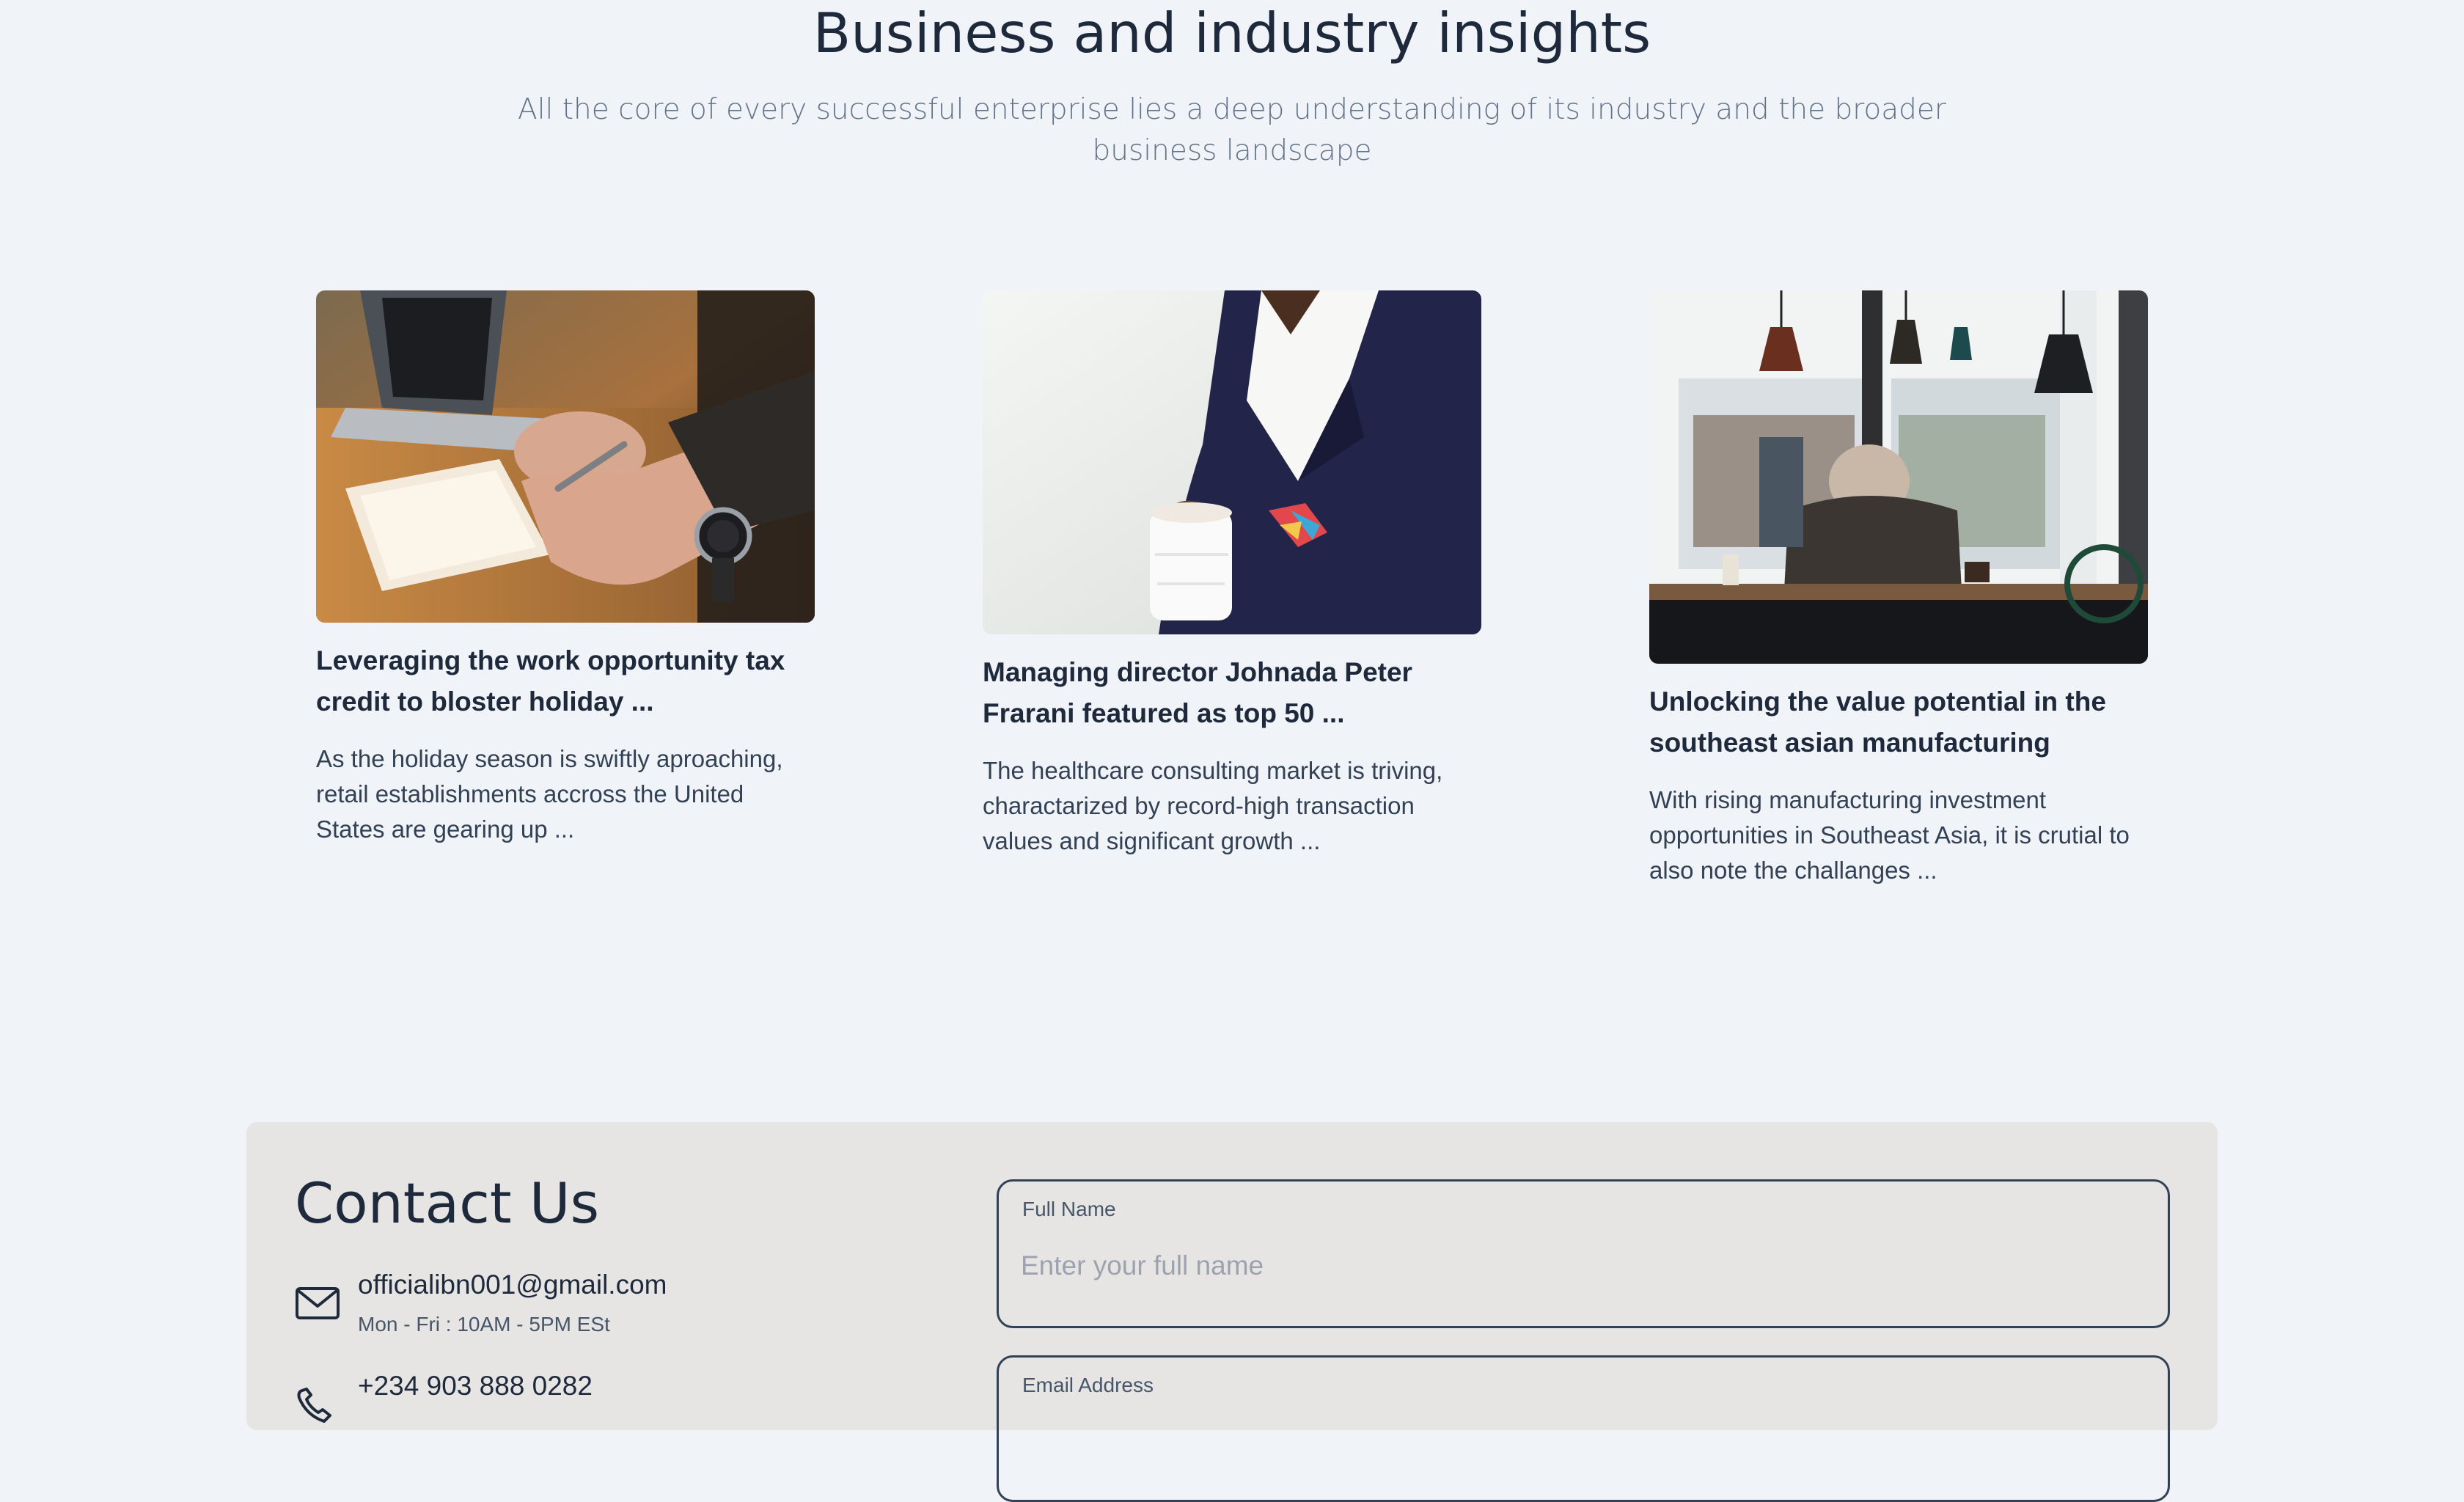 Image resolution: width=2464 pixels, height=1502 pixels. What do you see at coordinates (1571, 1266) in the screenshot?
I see `full-name-input` at bounding box center [1571, 1266].